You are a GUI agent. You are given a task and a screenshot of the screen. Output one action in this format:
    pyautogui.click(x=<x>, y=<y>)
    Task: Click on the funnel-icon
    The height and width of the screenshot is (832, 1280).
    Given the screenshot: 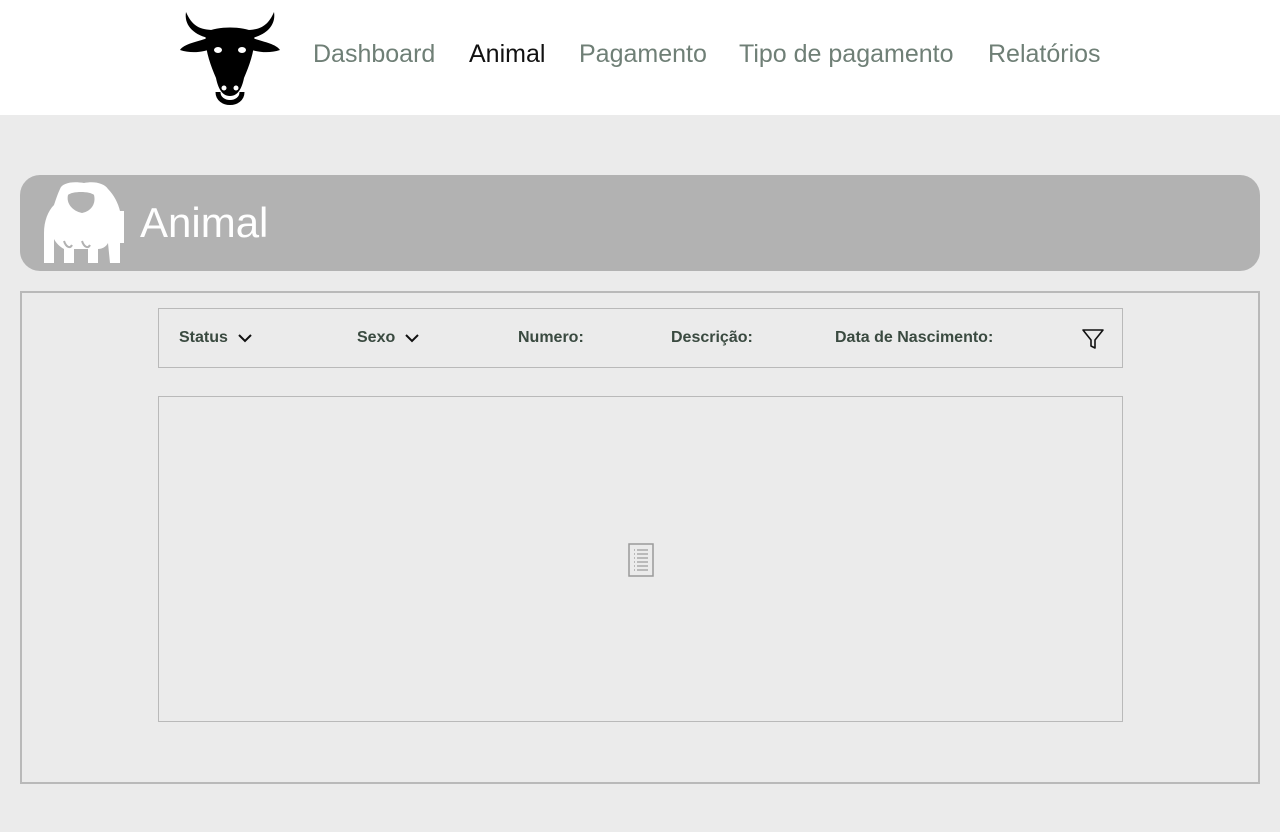 What is the action you would take?
    pyautogui.click(x=1093, y=339)
    